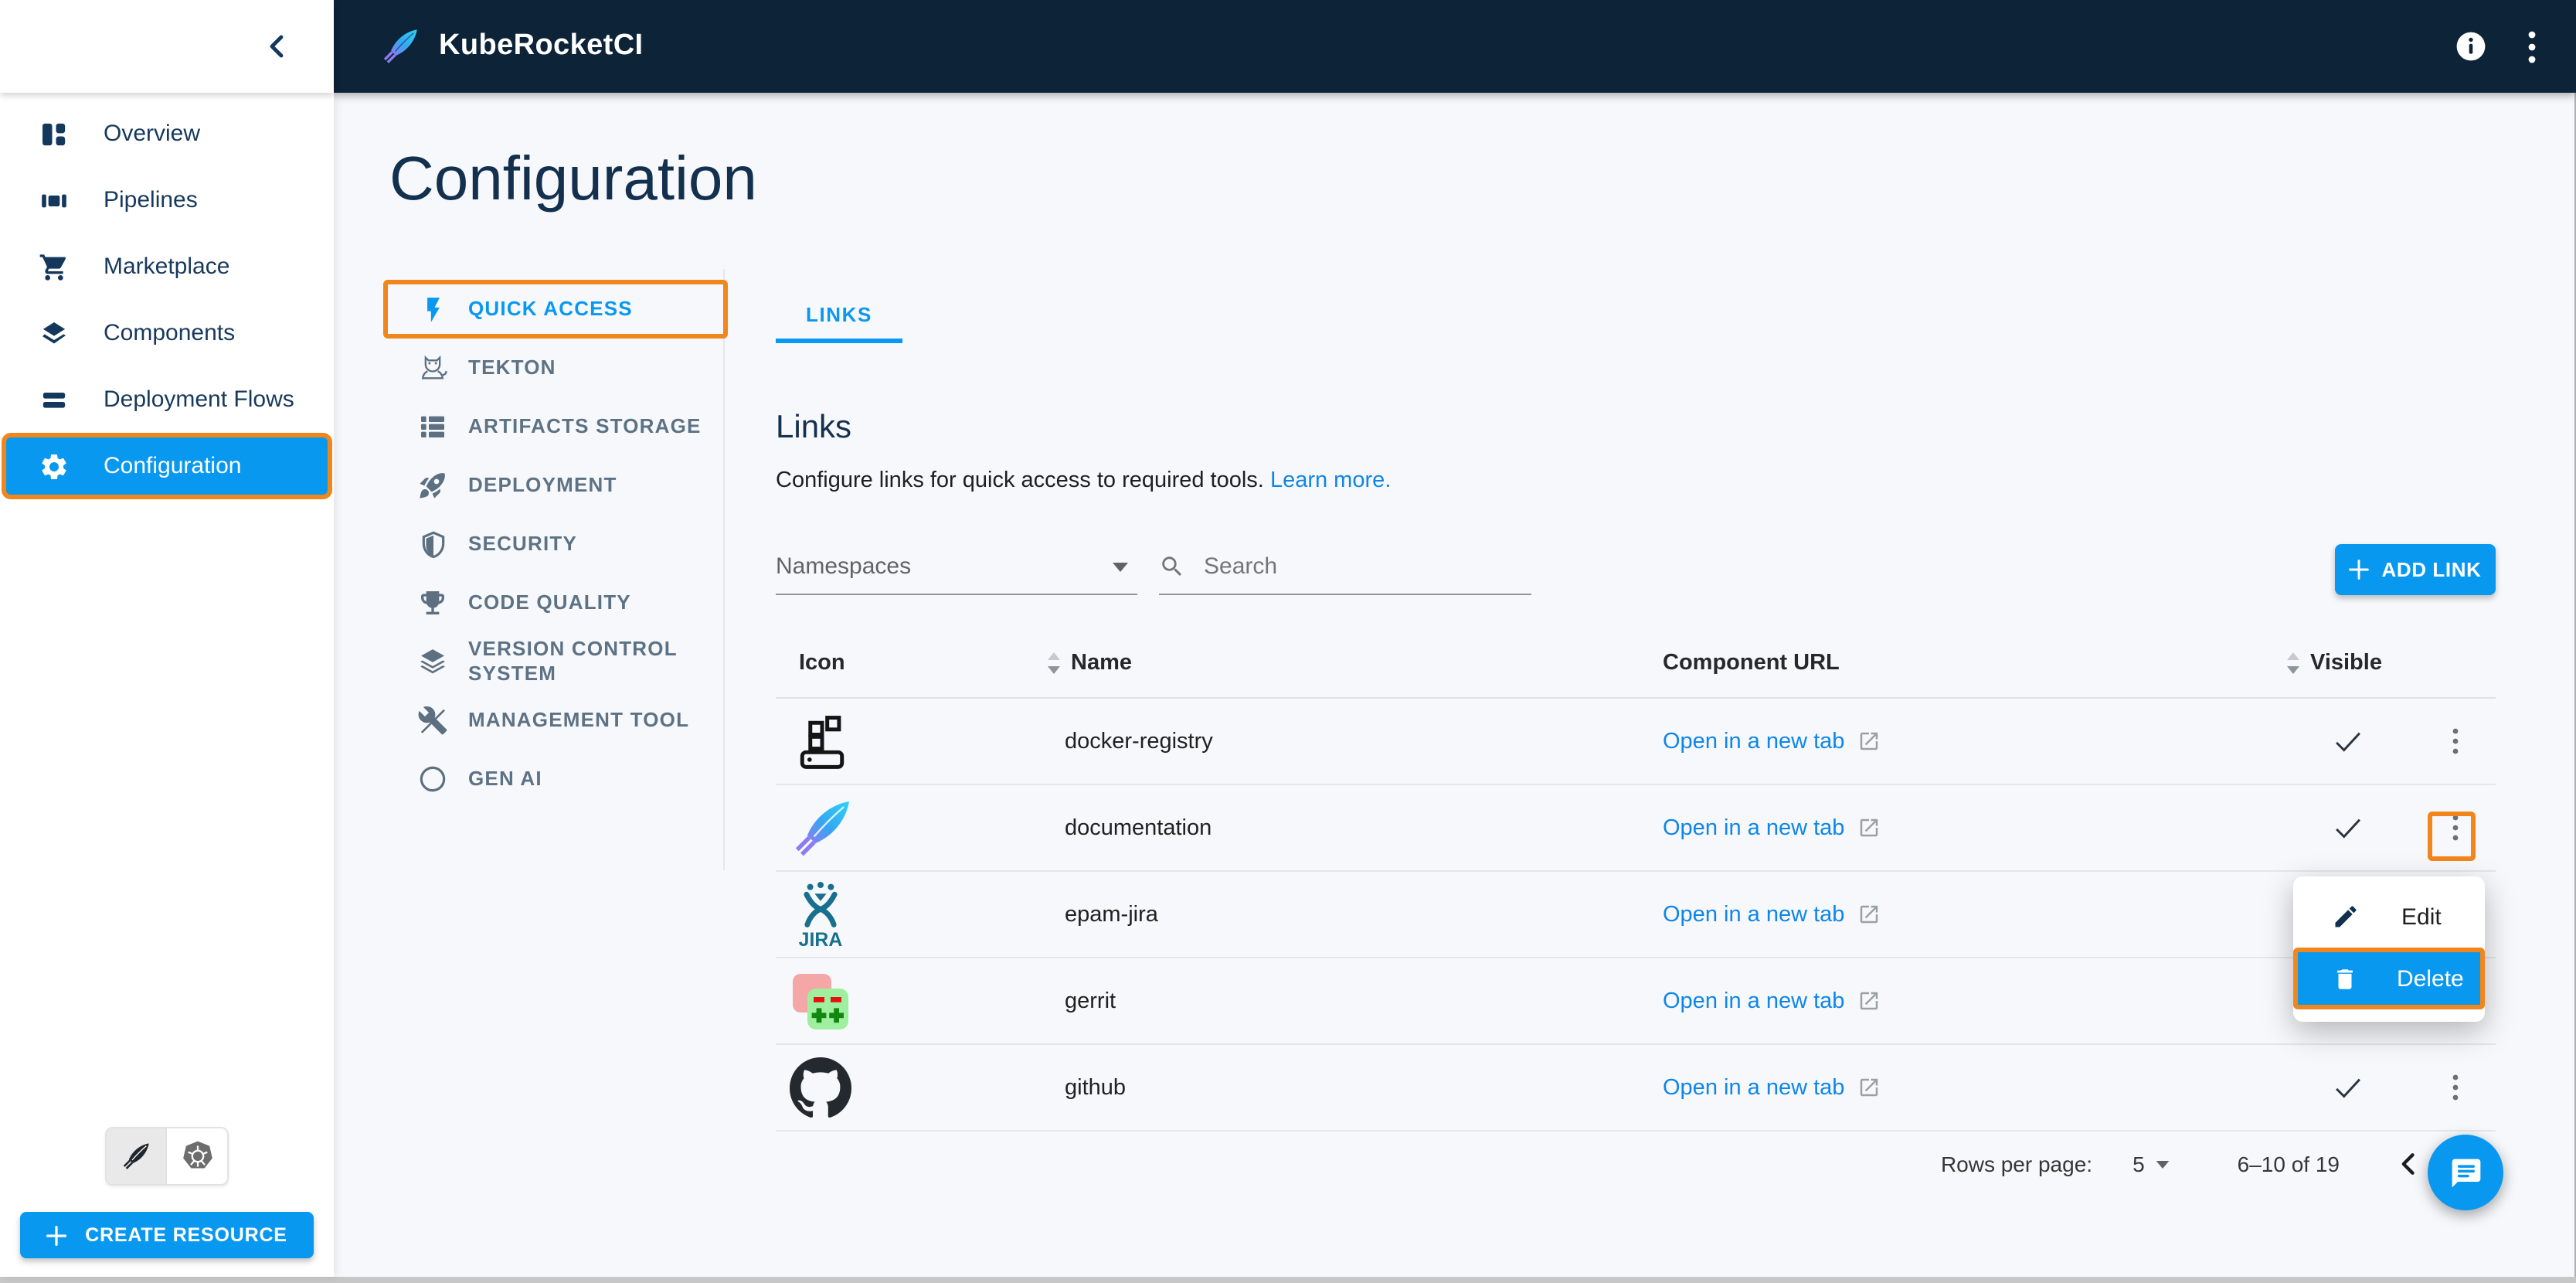 Image resolution: width=2576 pixels, height=1283 pixels. What do you see at coordinates (814, 427) in the screenshot?
I see `links-heading: Links` at bounding box center [814, 427].